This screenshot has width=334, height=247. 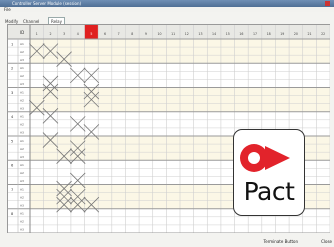 I want to click on column-number: 16, so click(x=241, y=34).